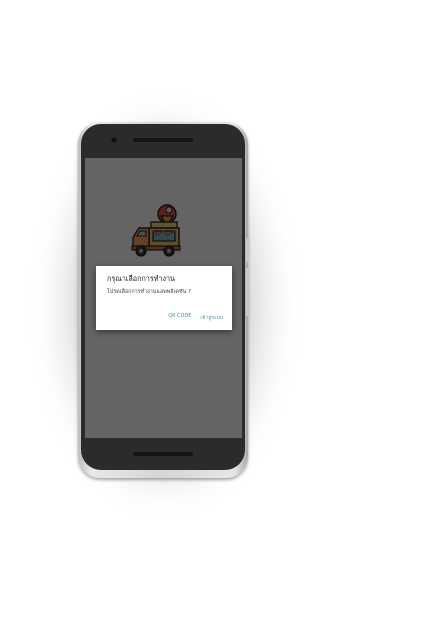 This screenshot has height=618, width=431. I want to click on qr-code-button: QR CODE, so click(179, 318).